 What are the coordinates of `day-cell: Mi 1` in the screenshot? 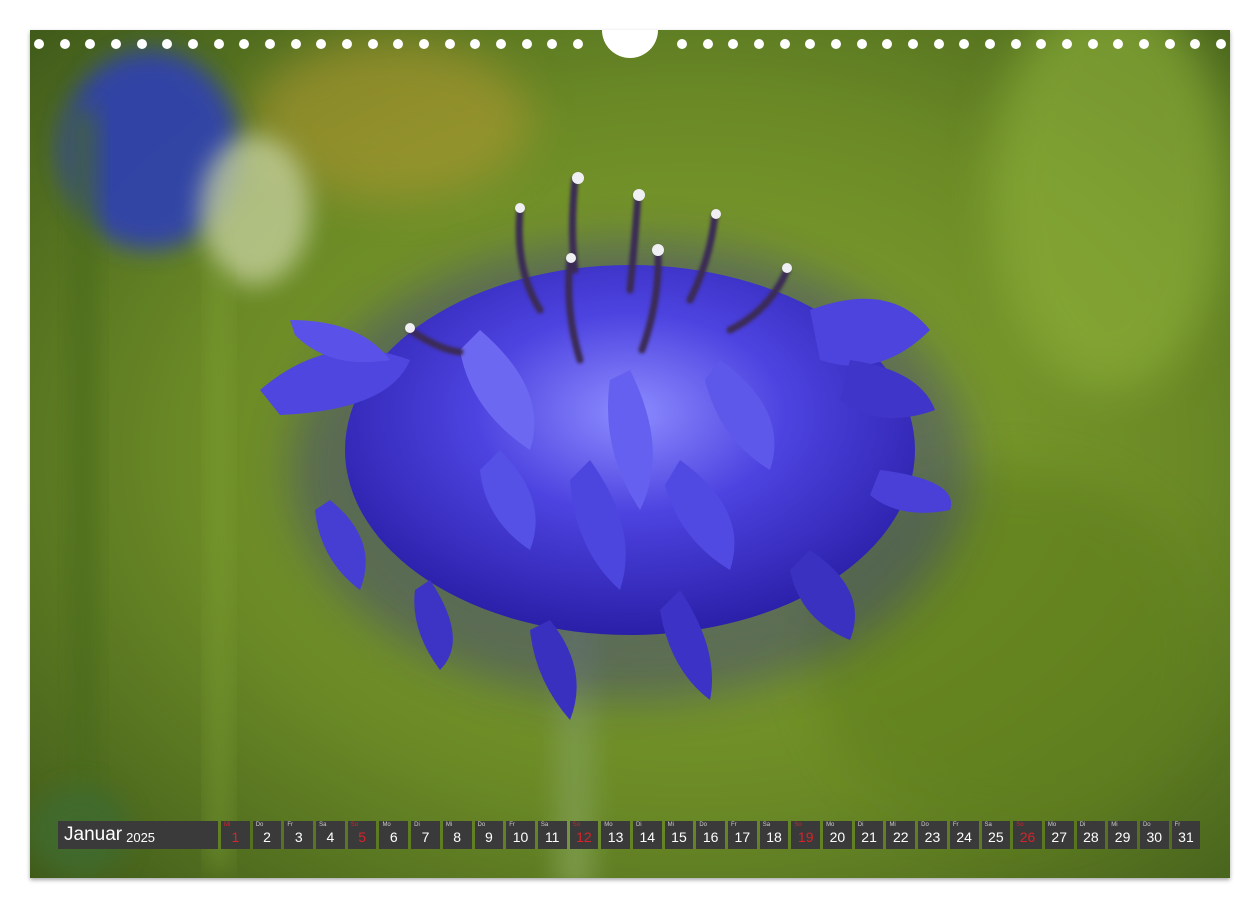 It's located at (235, 835).